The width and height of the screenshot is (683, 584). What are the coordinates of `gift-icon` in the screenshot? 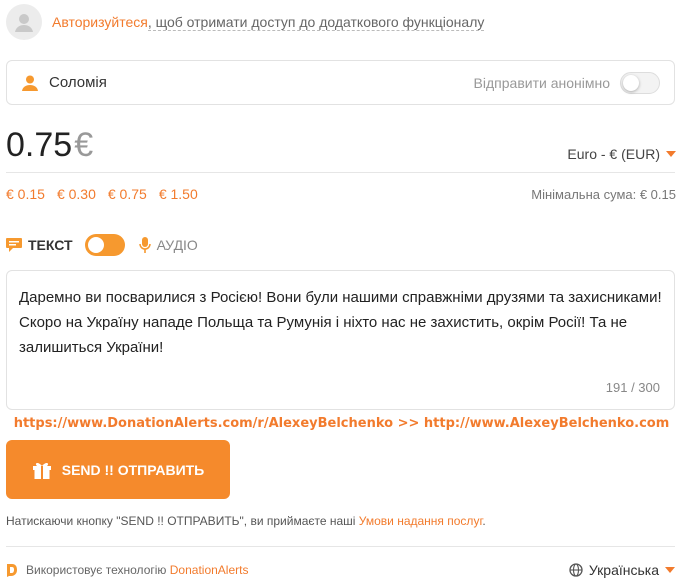 It's located at (41, 470).